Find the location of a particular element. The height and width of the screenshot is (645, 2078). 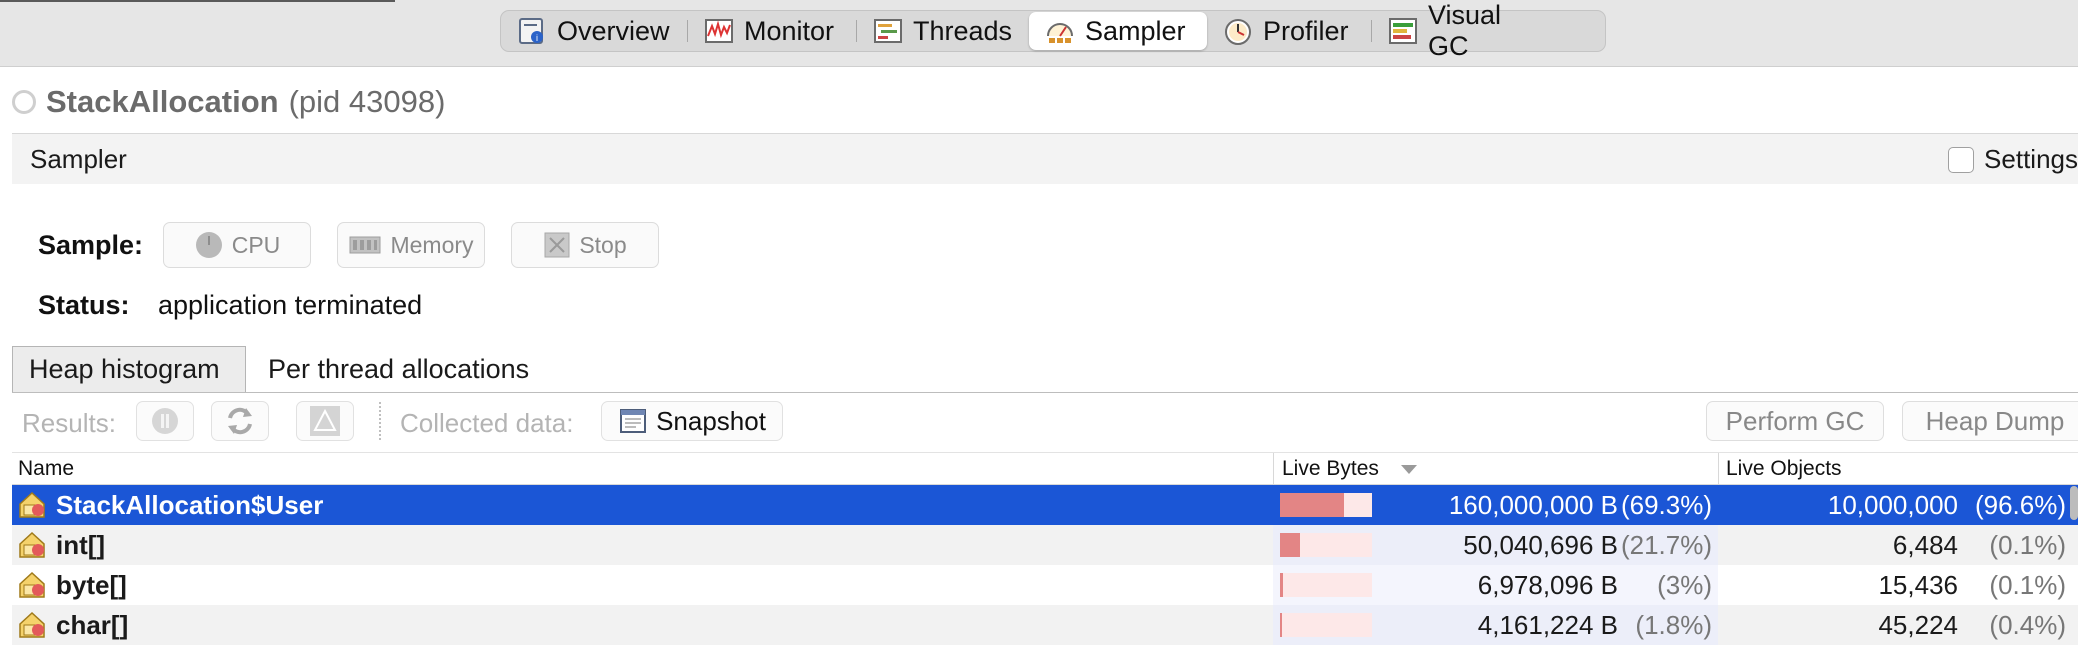

class-name-cell: byte[] is located at coordinates (71, 585).